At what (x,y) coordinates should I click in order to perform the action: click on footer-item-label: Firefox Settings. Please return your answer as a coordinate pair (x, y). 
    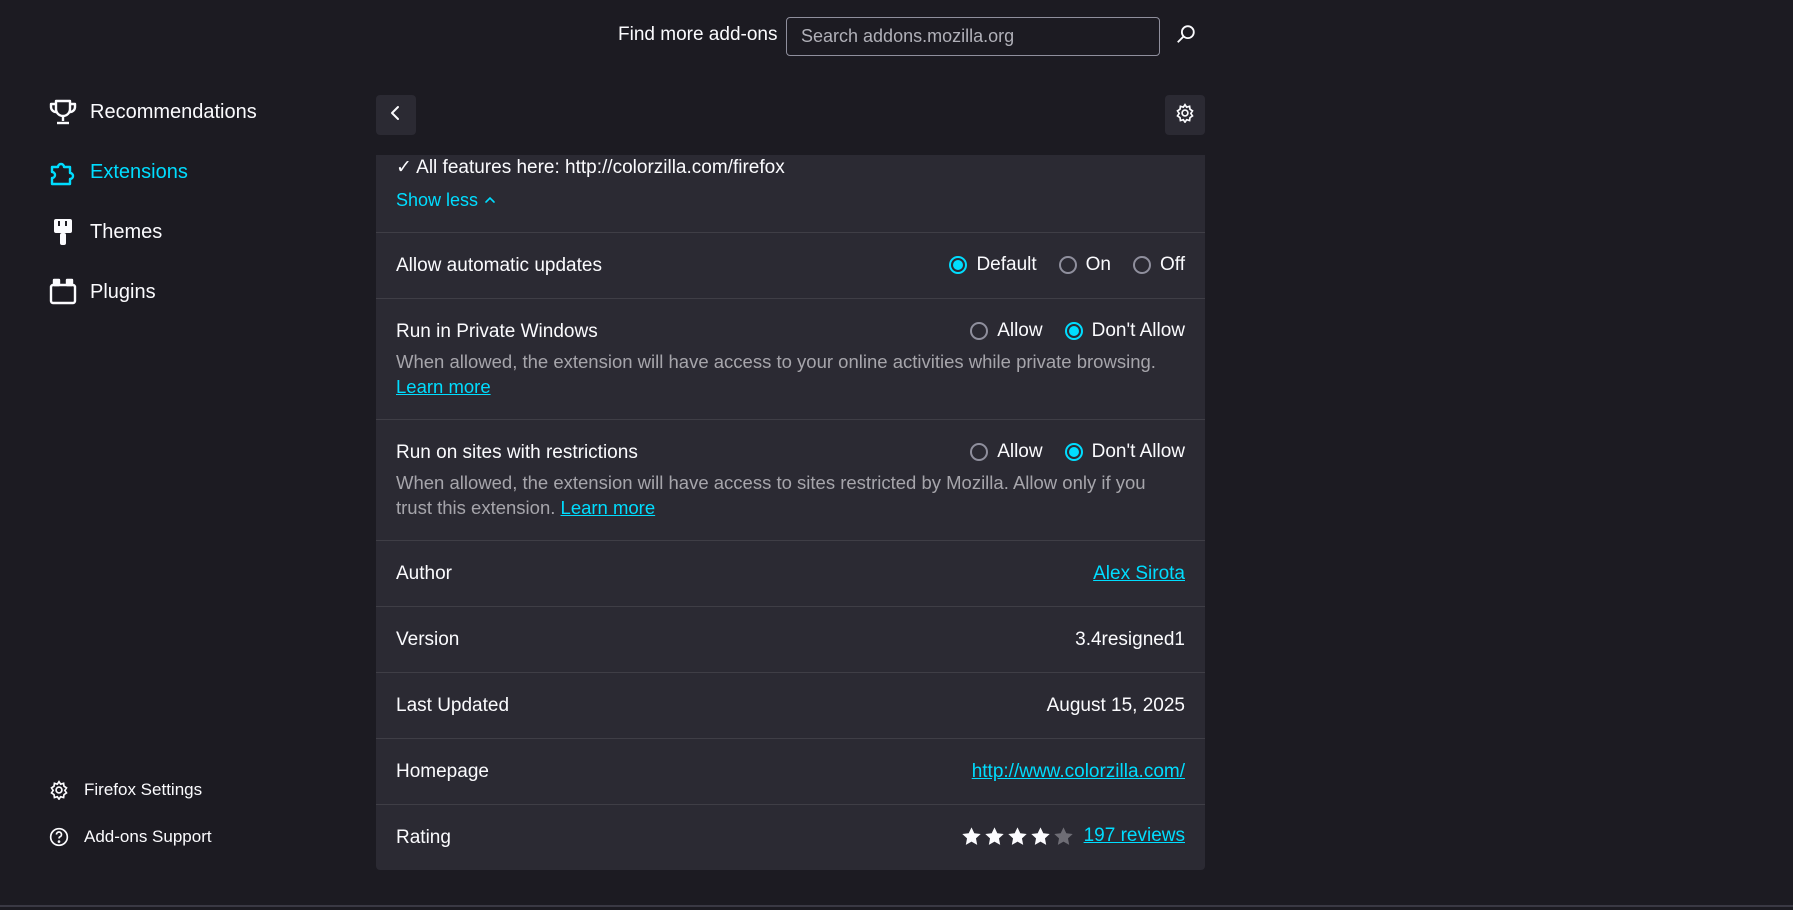
    Looking at the image, I should click on (143, 789).